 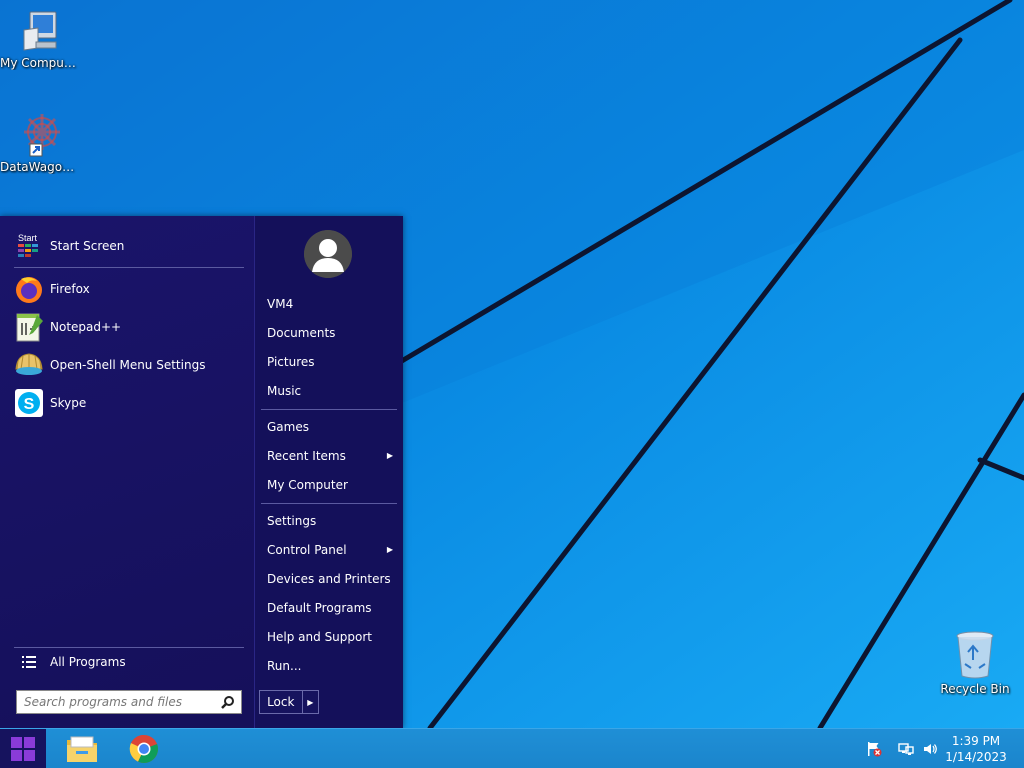 I want to click on svg-text: S, so click(x=29, y=404).